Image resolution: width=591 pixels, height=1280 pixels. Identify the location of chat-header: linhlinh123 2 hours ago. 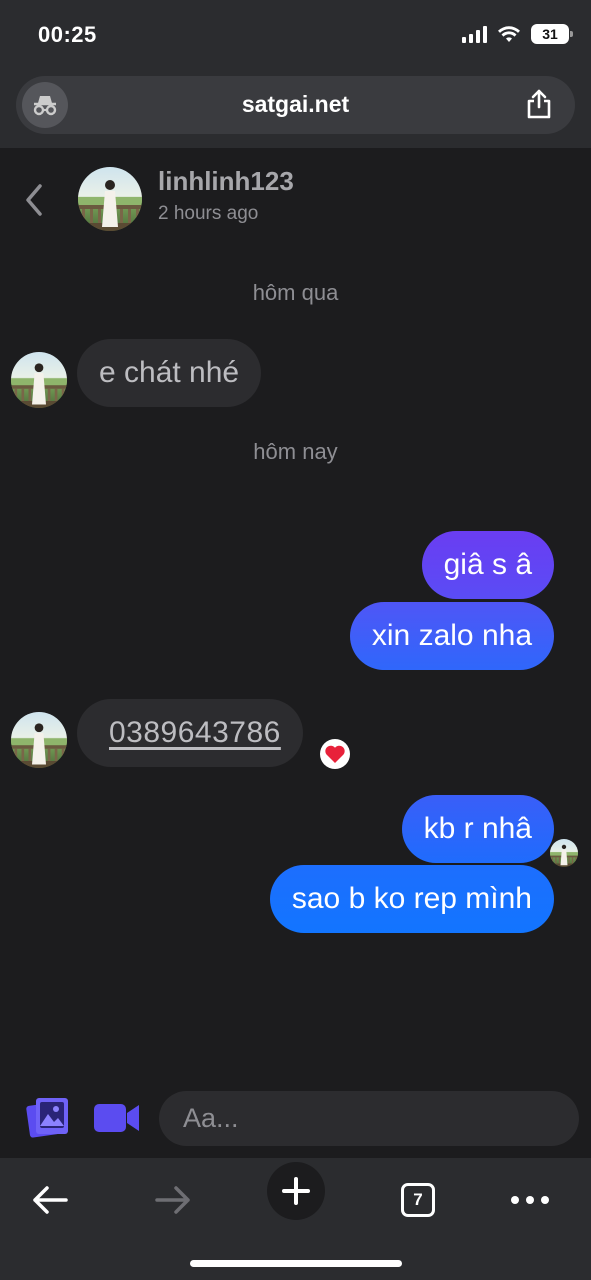
(295, 198).